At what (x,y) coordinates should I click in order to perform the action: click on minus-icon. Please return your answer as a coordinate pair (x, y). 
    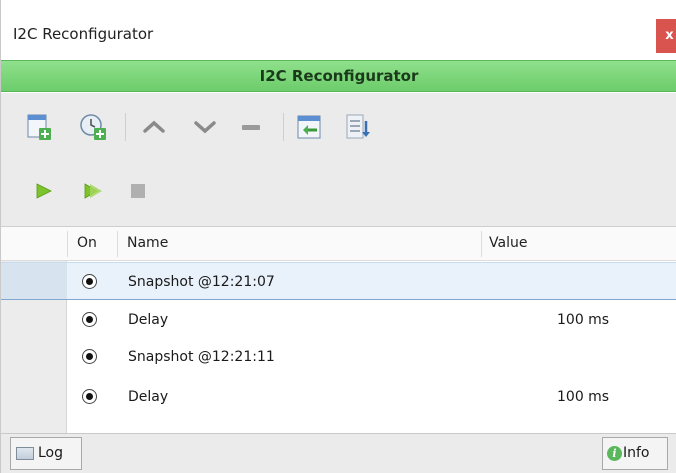
    Looking at the image, I should click on (251, 127).